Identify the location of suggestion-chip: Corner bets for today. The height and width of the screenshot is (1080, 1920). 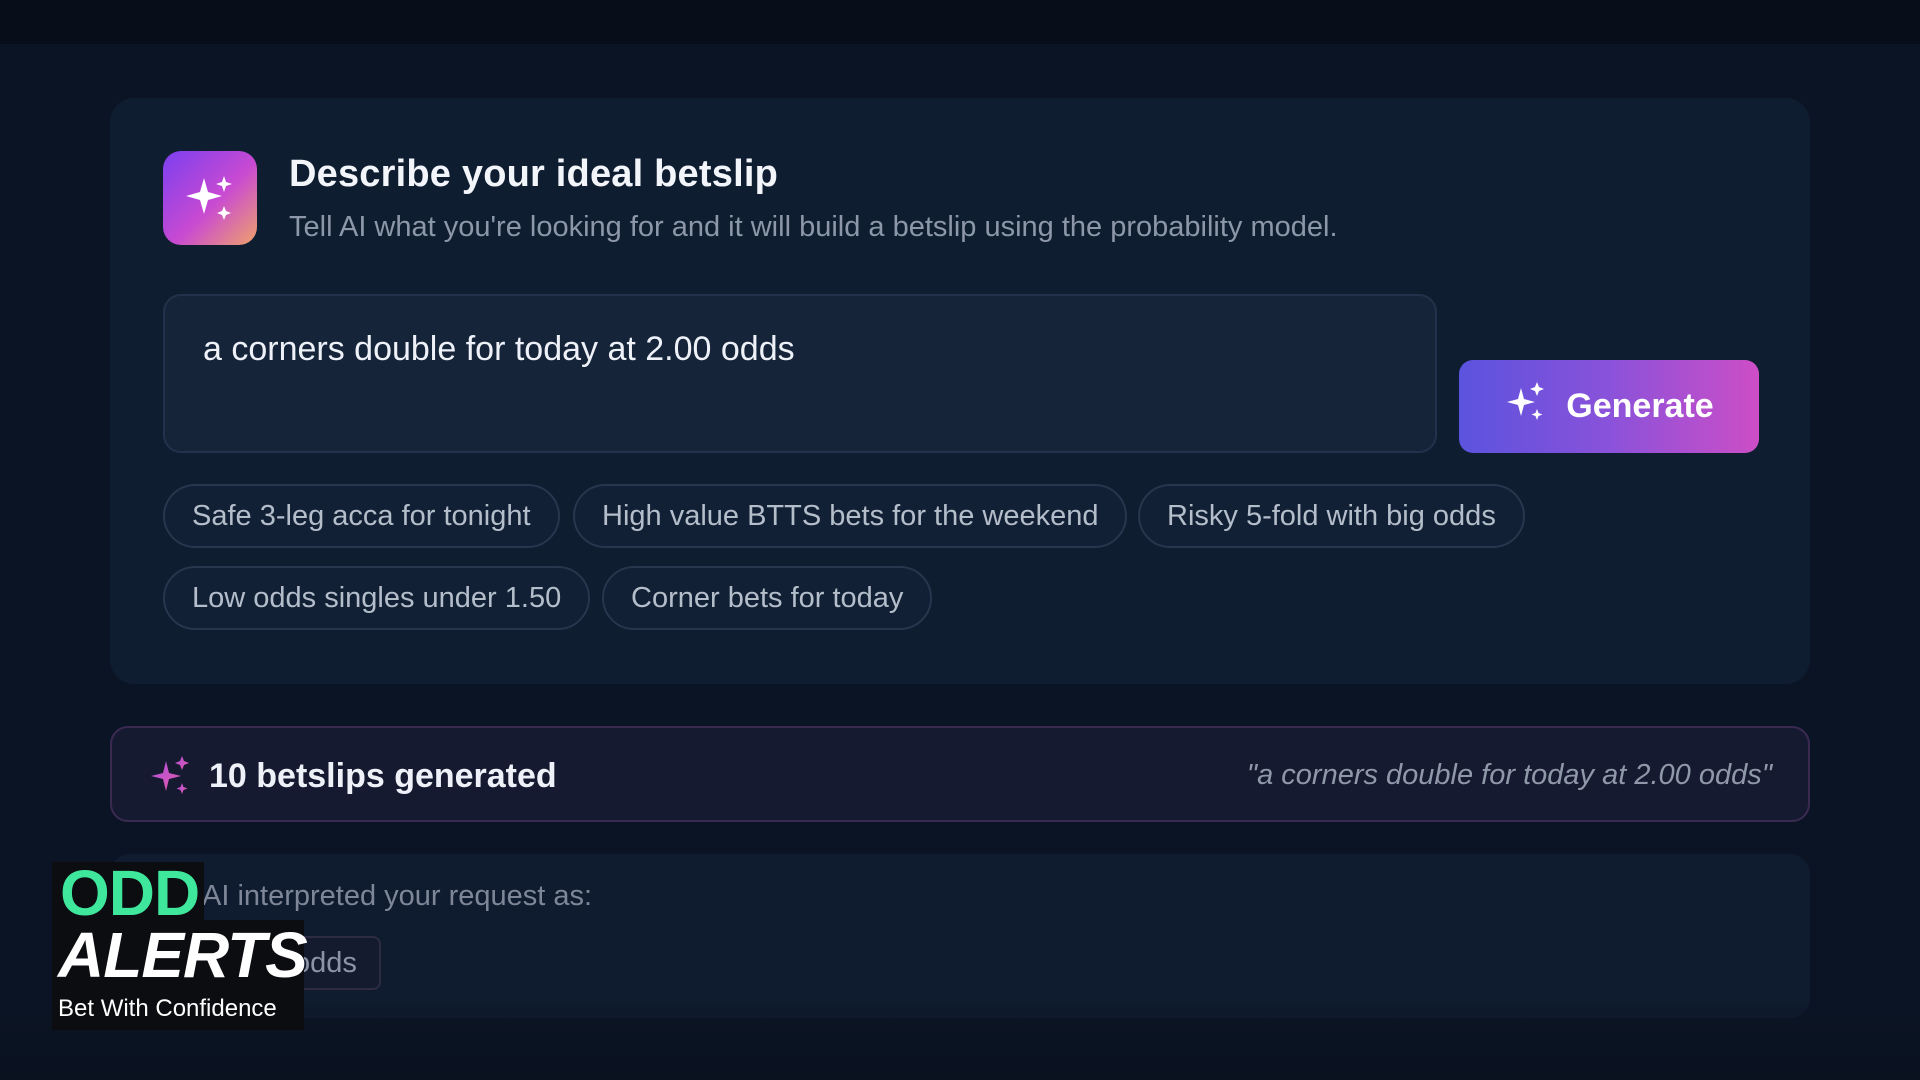
(767, 598).